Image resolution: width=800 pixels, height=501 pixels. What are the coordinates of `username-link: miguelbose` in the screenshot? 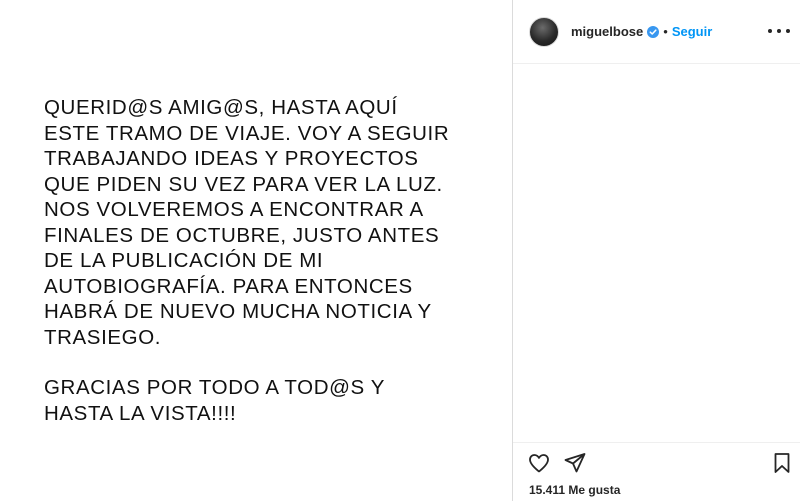 It's located at (607, 31).